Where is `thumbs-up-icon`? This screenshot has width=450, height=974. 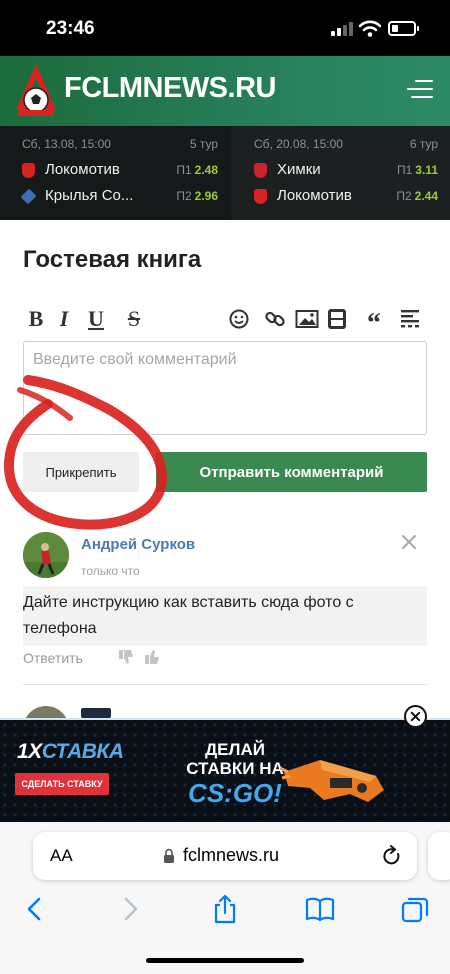
thumbs-up-icon is located at coordinates (152, 657).